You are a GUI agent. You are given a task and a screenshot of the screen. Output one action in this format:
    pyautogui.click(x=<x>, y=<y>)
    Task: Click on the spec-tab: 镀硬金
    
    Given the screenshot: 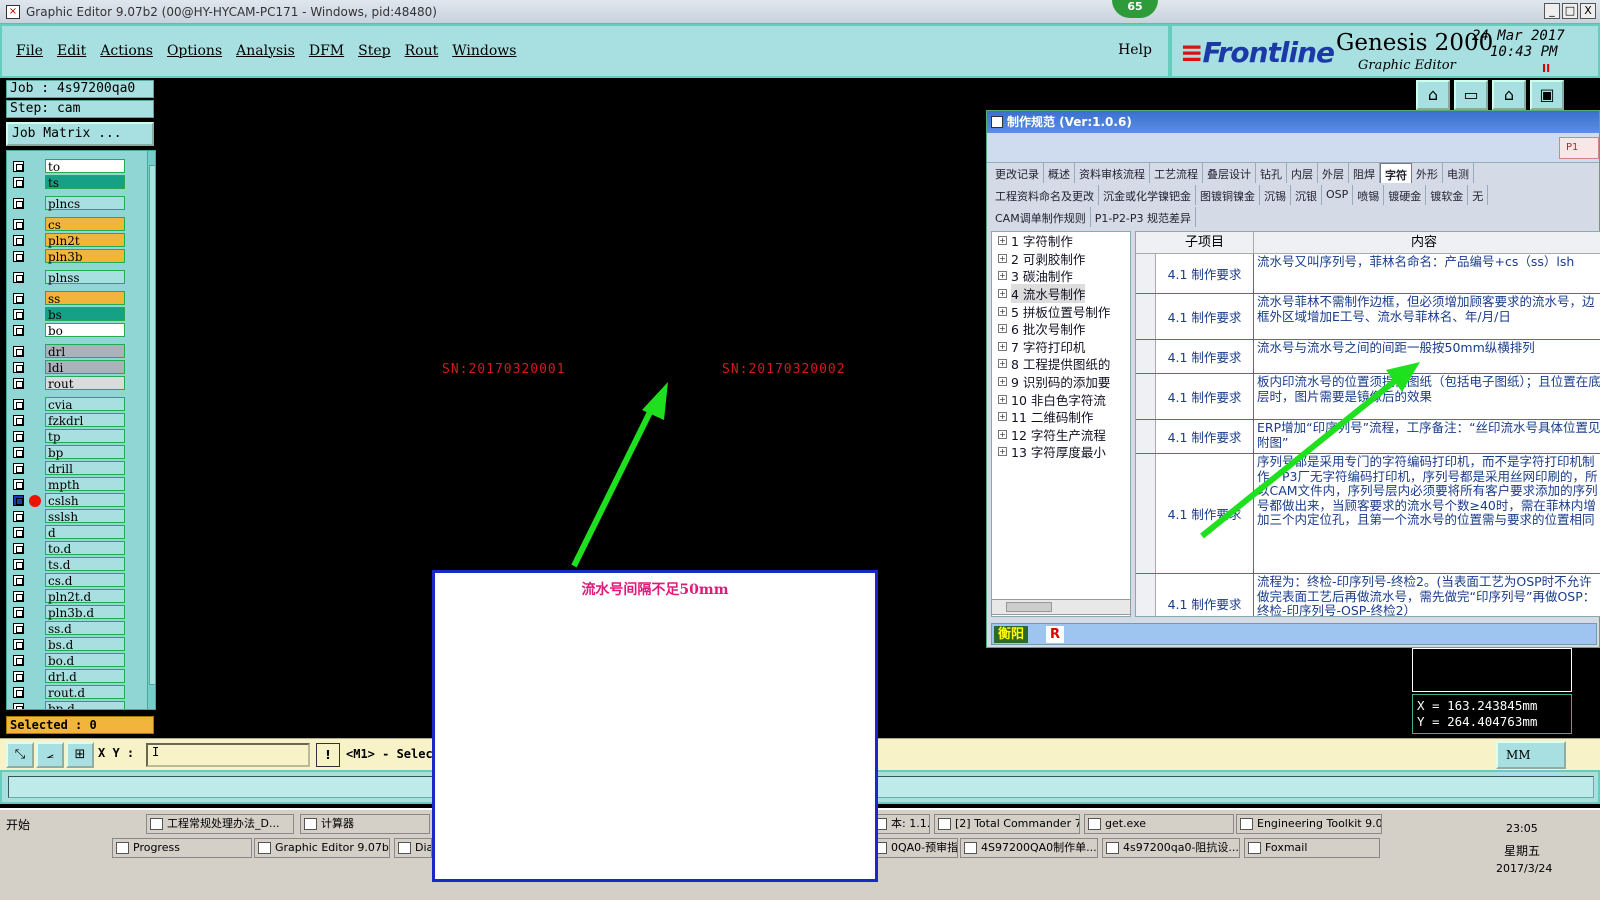 What is the action you would take?
    pyautogui.click(x=1405, y=195)
    